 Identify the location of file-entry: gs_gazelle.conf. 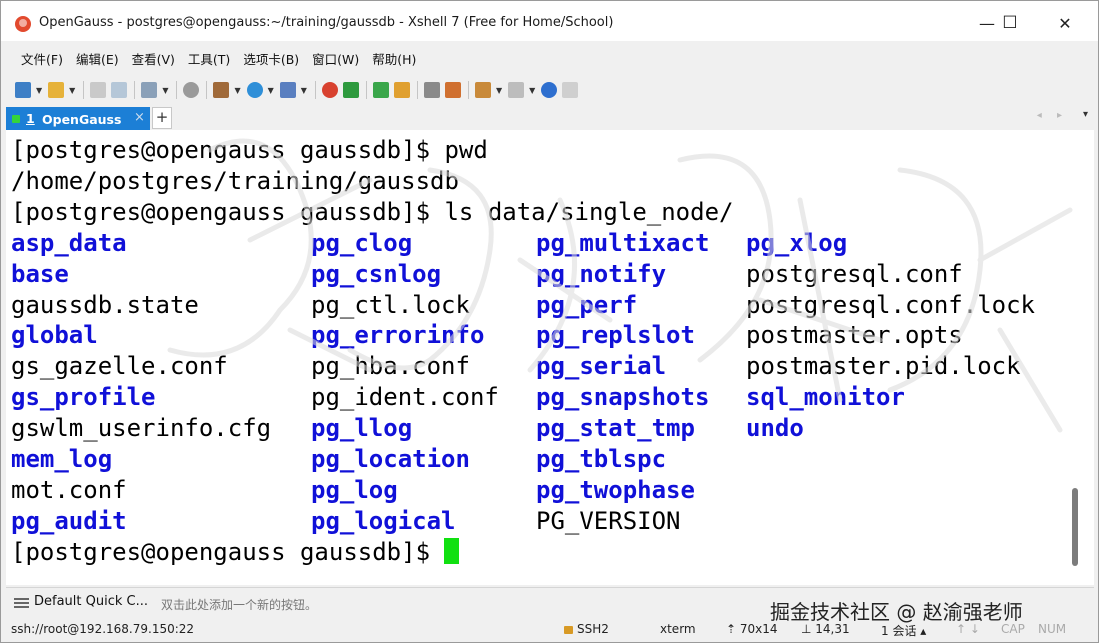
(119, 366).